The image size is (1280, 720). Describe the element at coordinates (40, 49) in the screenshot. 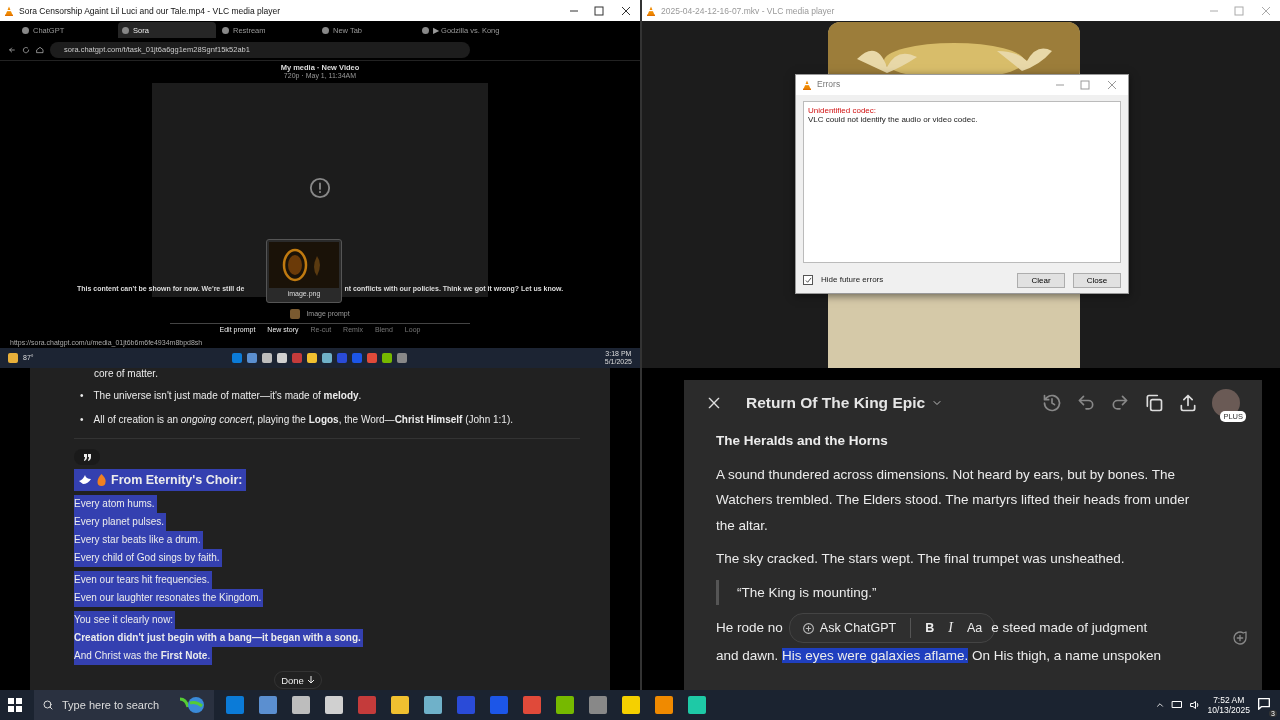

I see `home-icon` at that location.